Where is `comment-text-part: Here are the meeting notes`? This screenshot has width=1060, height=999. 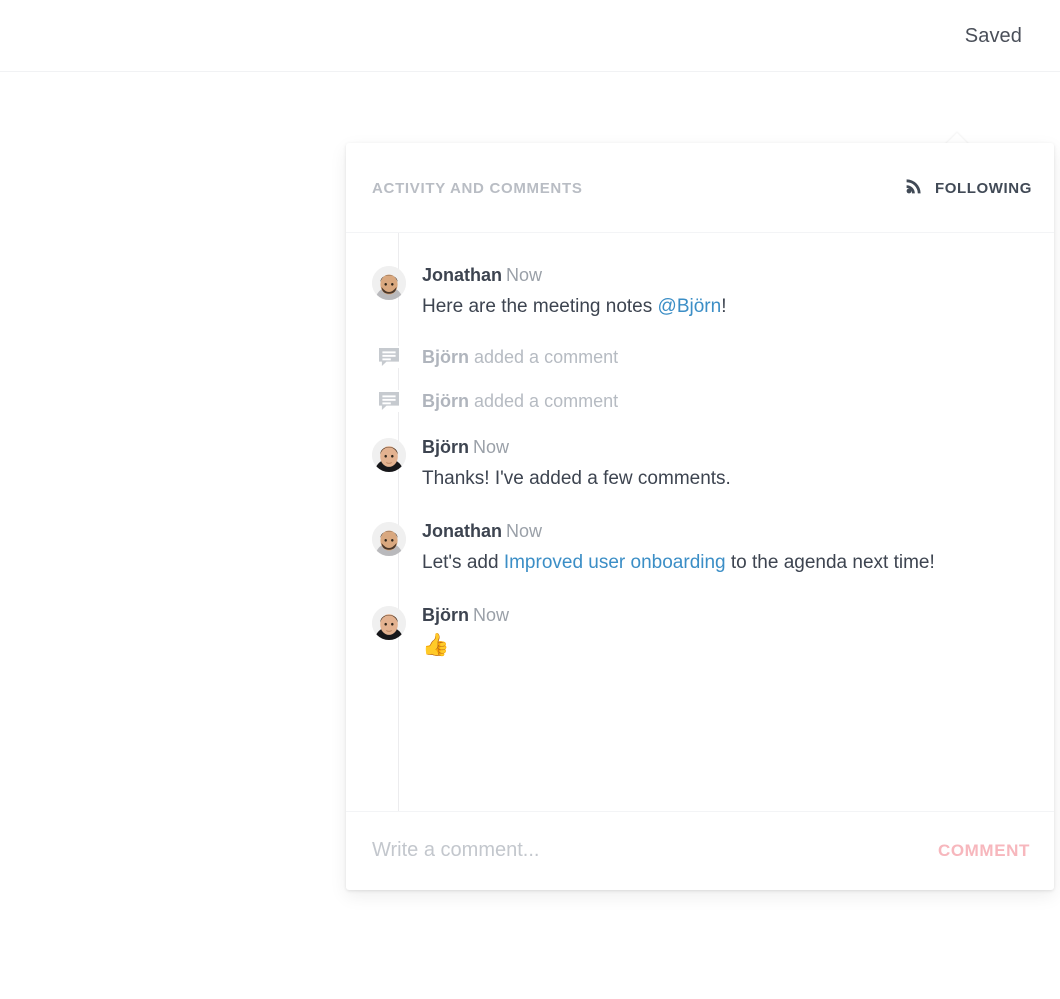
comment-text-part: Here are the meeting notes is located at coordinates (540, 306).